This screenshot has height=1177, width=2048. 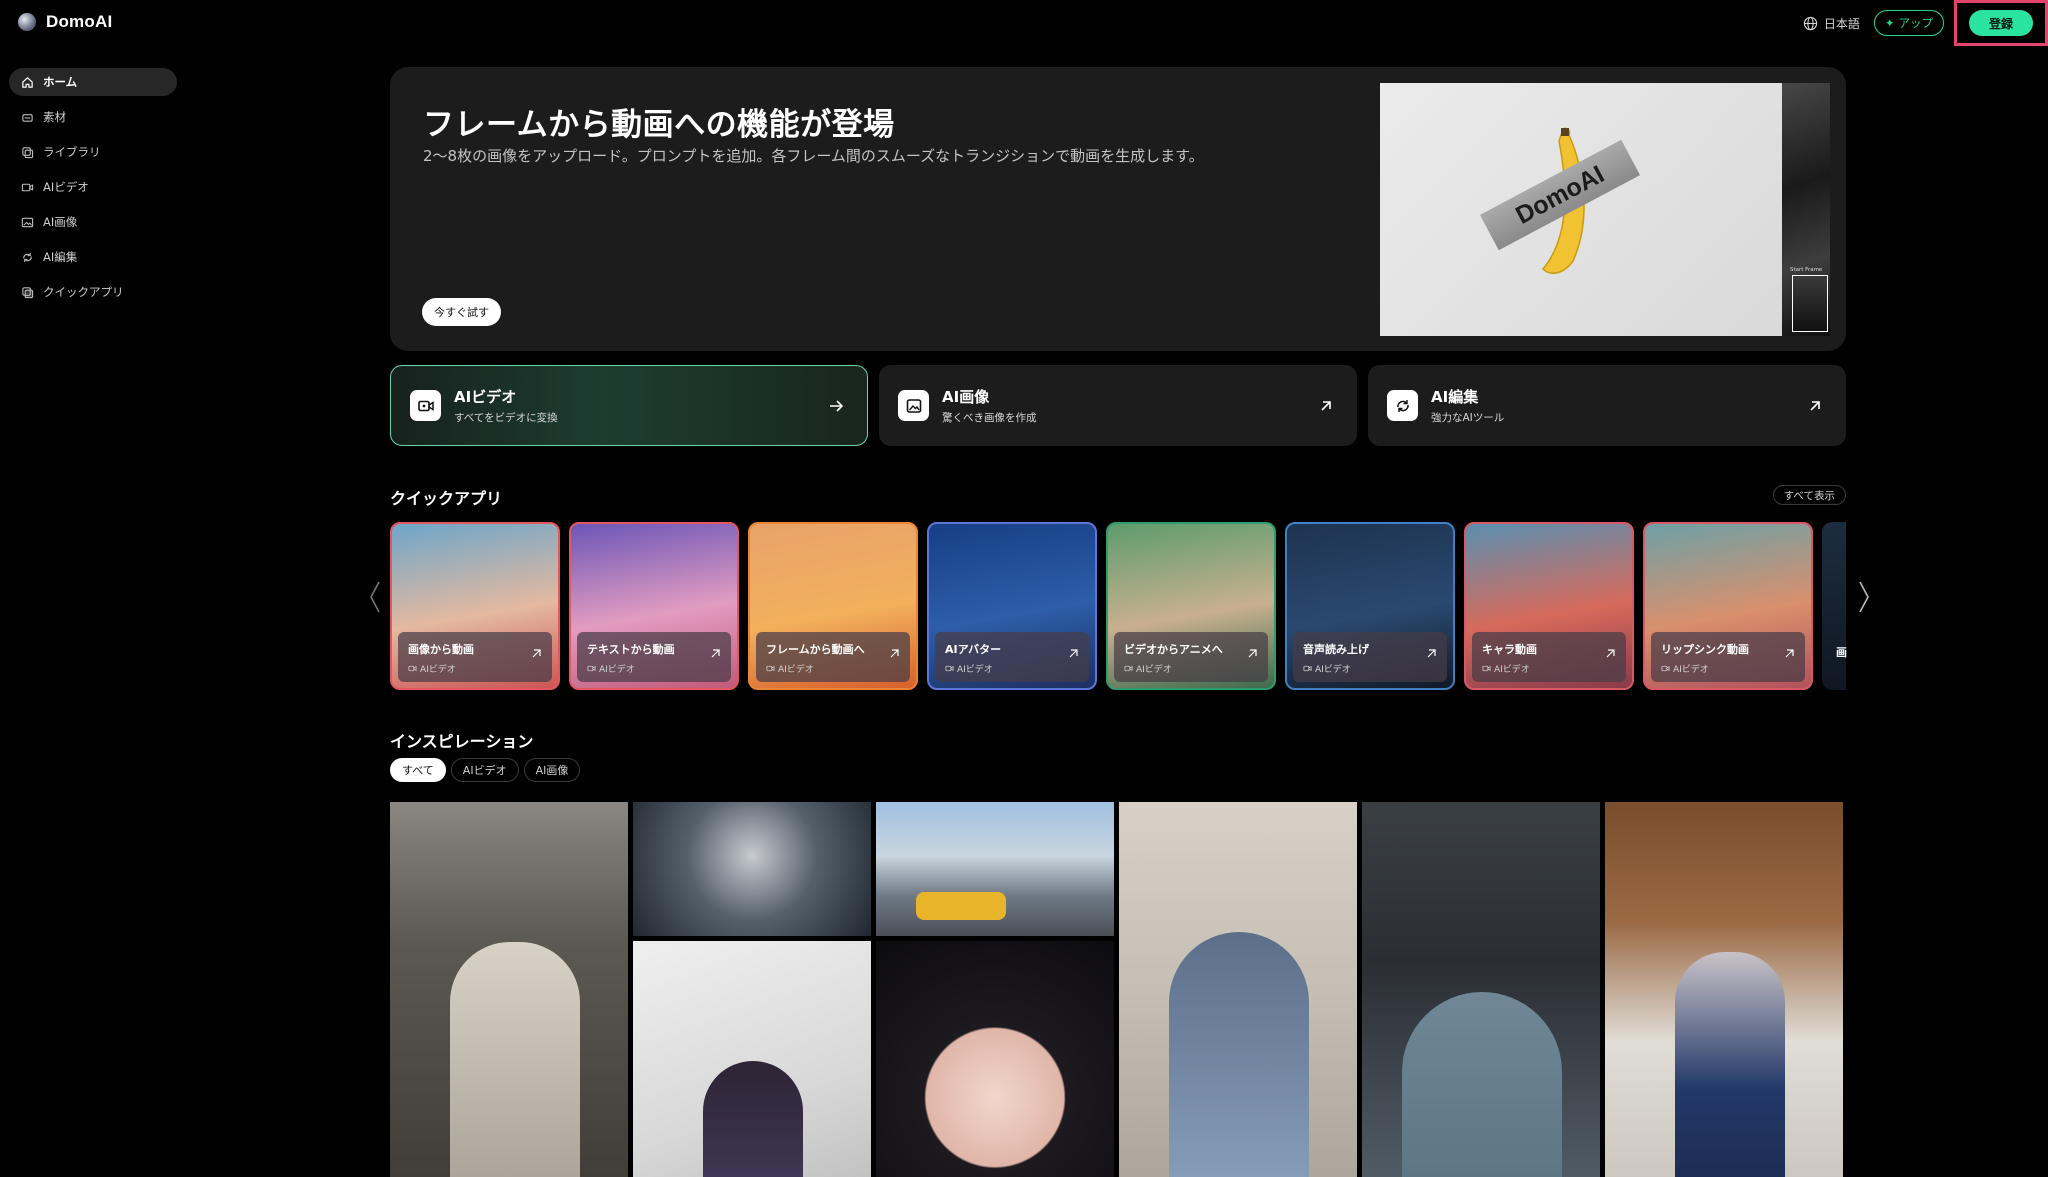 What do you see at coordinates (475, 606) in the screenshot?
I see `quick-app-card: 画像から動画 AIビデオ` at bounding box center [475, 606].